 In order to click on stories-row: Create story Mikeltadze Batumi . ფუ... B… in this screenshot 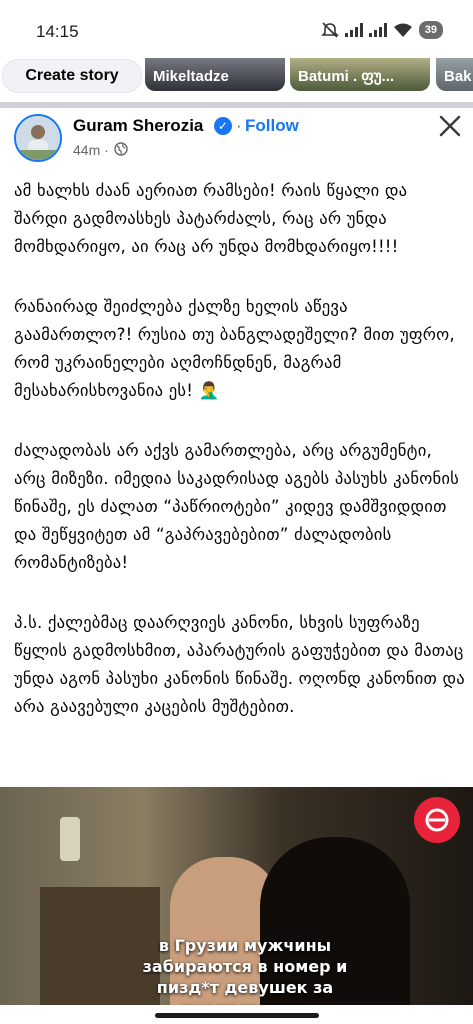, I will do `click(236, 80)`.